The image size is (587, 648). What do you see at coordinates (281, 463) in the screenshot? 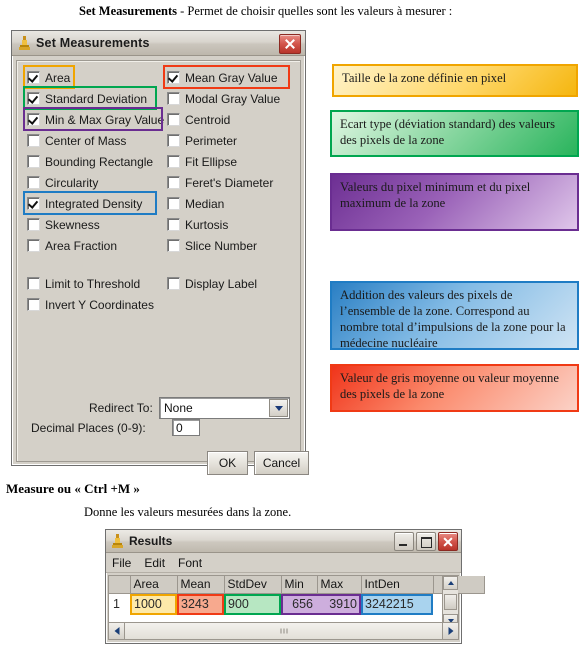
I see `cancel-button: Cancel` at bounding box center [281, 463].